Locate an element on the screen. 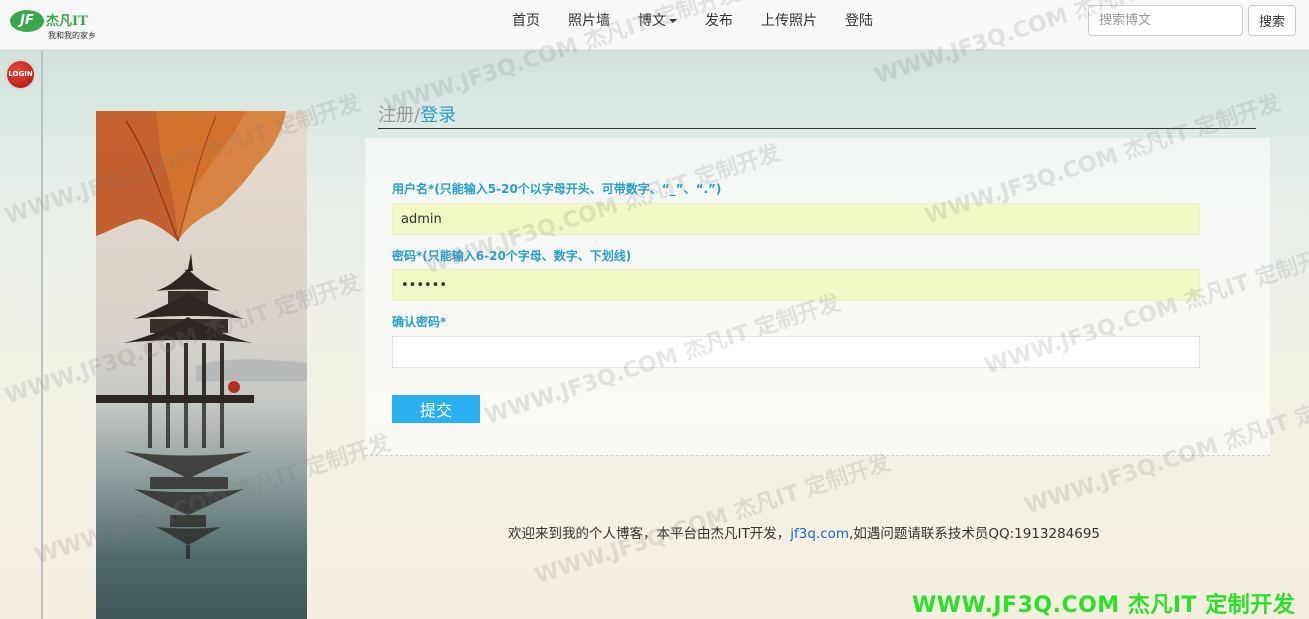  pavilion-illustration is located at coordinates (201, 335).